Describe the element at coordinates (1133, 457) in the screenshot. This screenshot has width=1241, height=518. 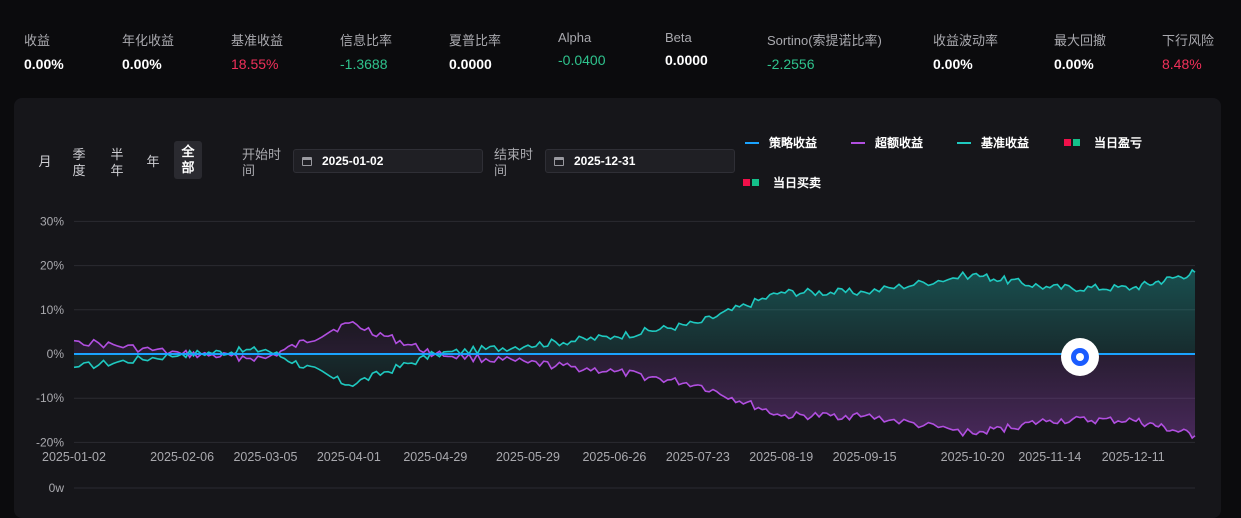
I see `x-tick-label: 2025-12-11` at that location.